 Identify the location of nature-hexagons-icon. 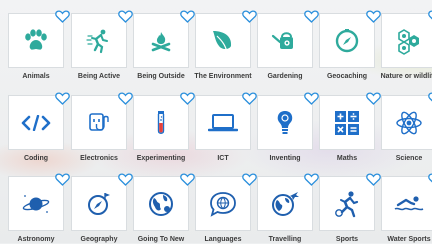
(408, 41).